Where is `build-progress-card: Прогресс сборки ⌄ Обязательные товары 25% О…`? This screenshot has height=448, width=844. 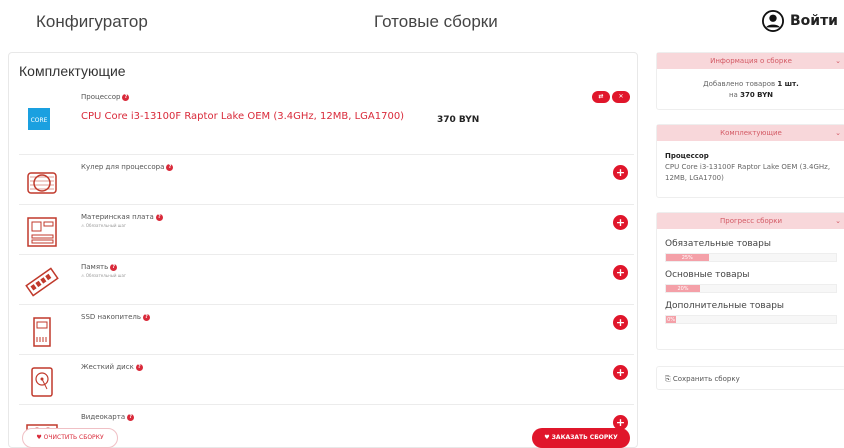 build-progress-card: Прогресс сборки ⌄ Обязательные товары 25% О… is located at coordinates (750, 281).